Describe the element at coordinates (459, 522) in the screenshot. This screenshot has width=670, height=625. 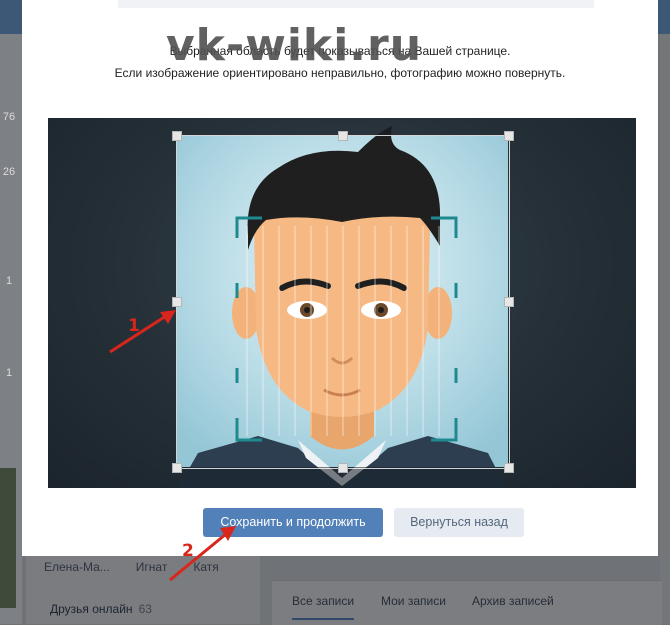
I see `go-back-button: Вернуться назад` at that location.